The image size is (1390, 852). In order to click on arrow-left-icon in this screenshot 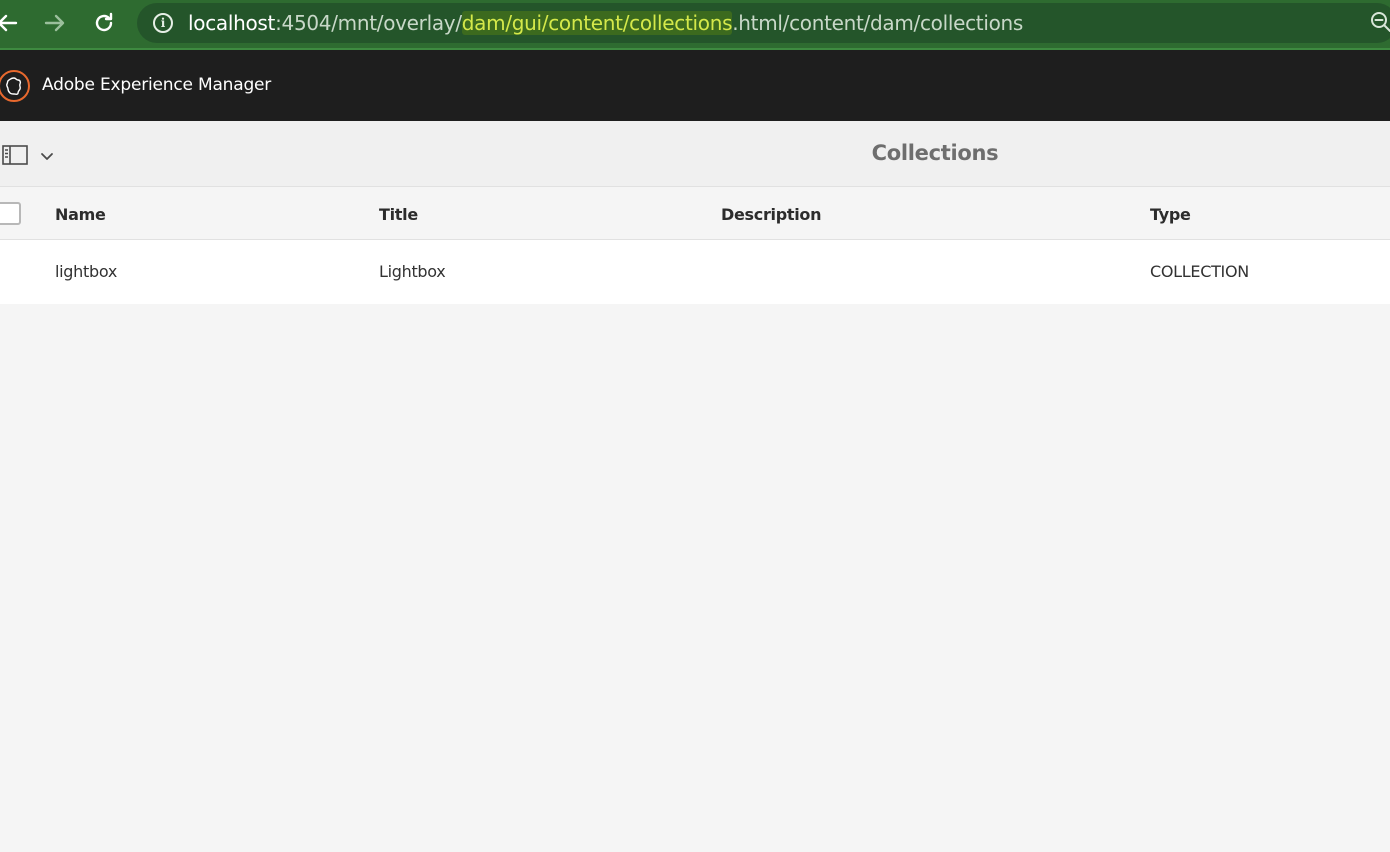, I will do `click(9, 23)`.